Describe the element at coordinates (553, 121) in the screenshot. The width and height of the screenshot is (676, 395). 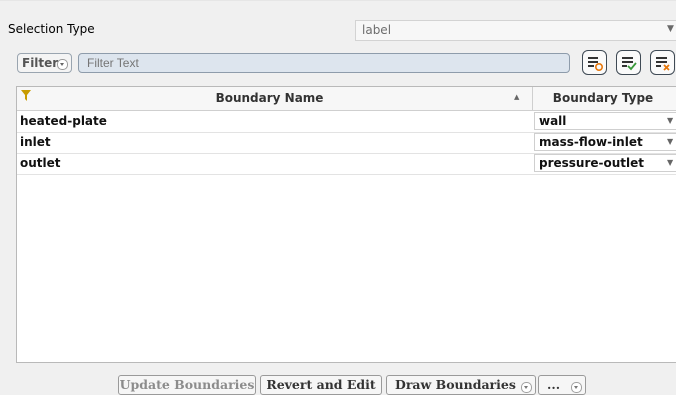
I see `boundary-type-value: wall` at that location.